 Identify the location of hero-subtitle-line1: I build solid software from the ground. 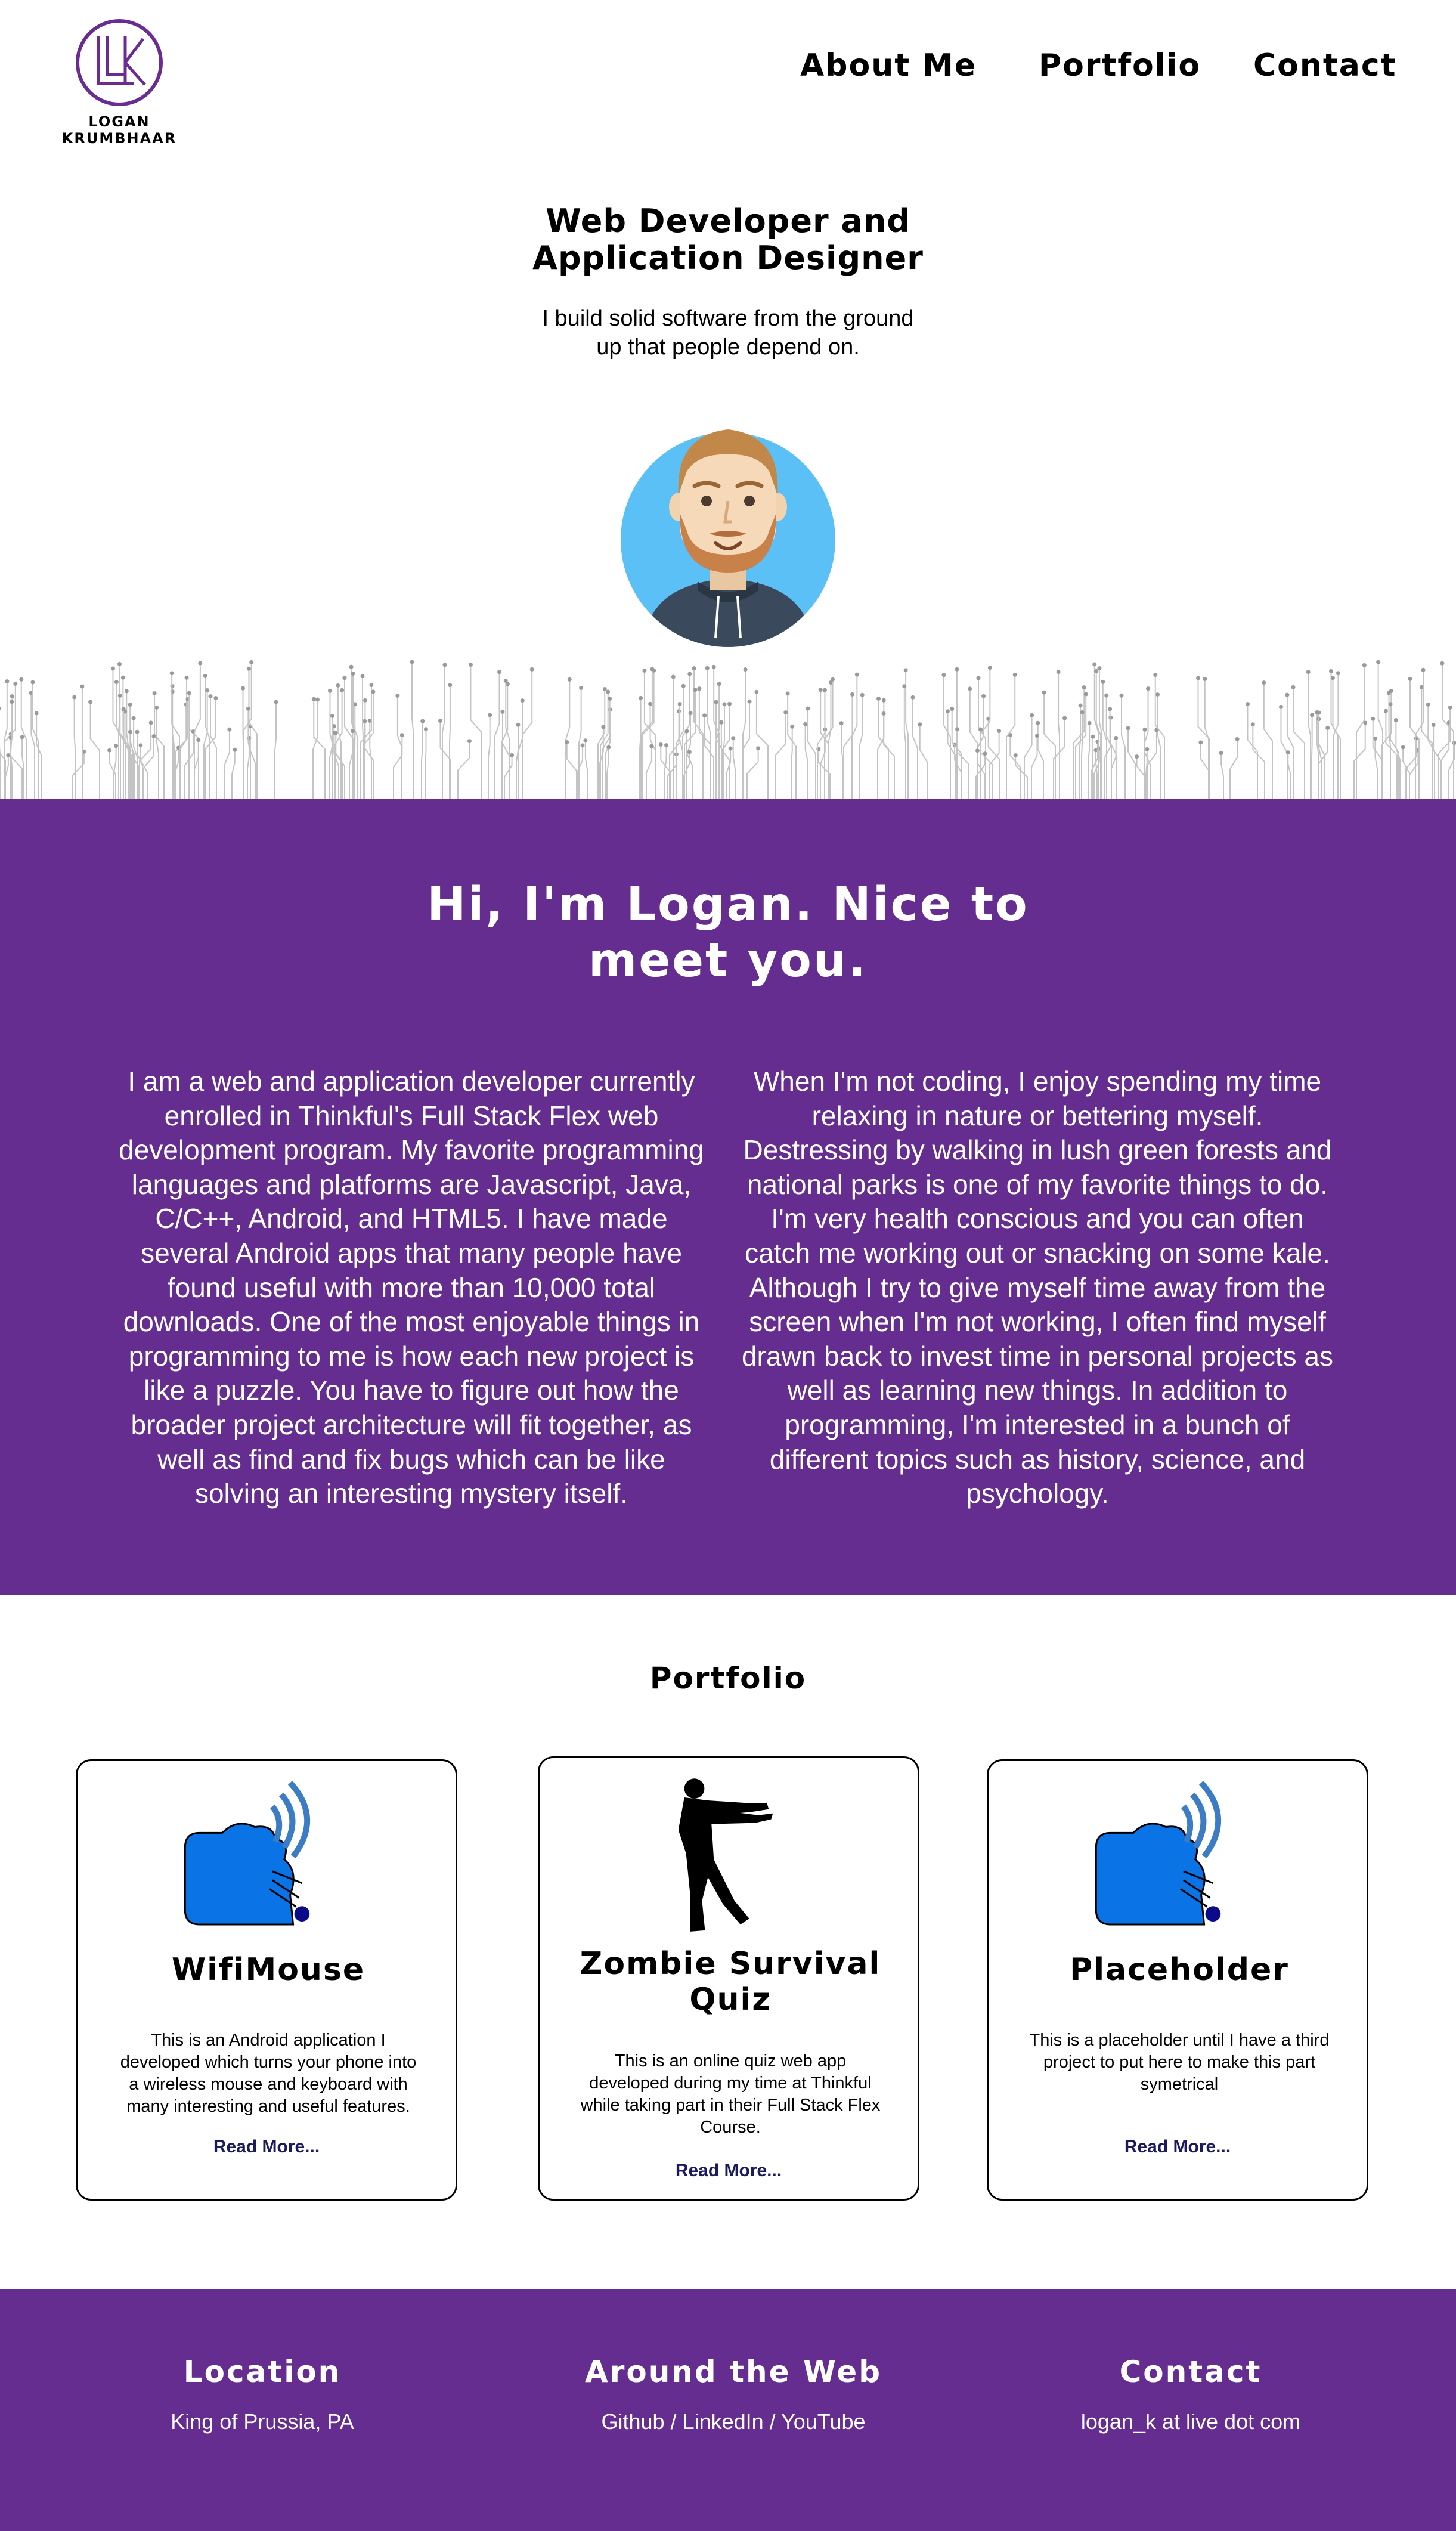
(728, 318).